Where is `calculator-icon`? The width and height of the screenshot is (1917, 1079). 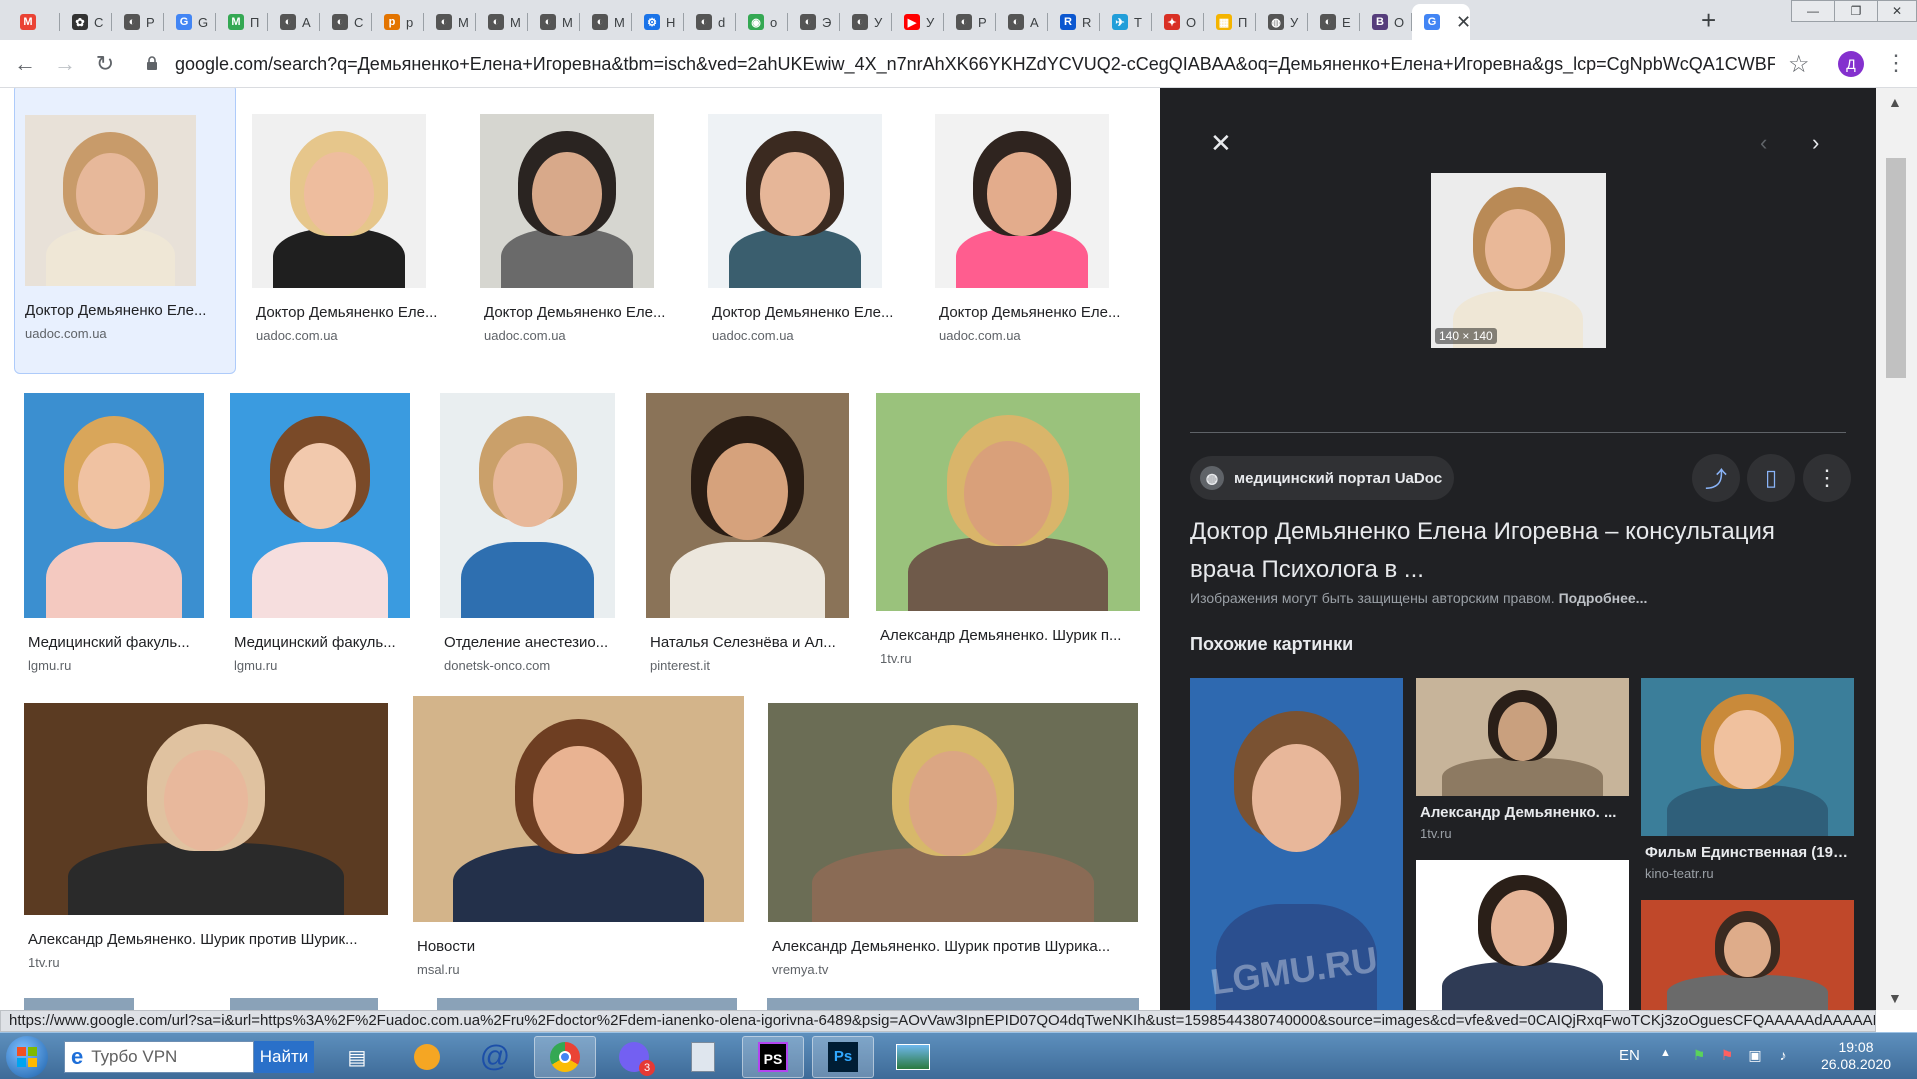 calculator-icon is located at coordinates (703, 1057).